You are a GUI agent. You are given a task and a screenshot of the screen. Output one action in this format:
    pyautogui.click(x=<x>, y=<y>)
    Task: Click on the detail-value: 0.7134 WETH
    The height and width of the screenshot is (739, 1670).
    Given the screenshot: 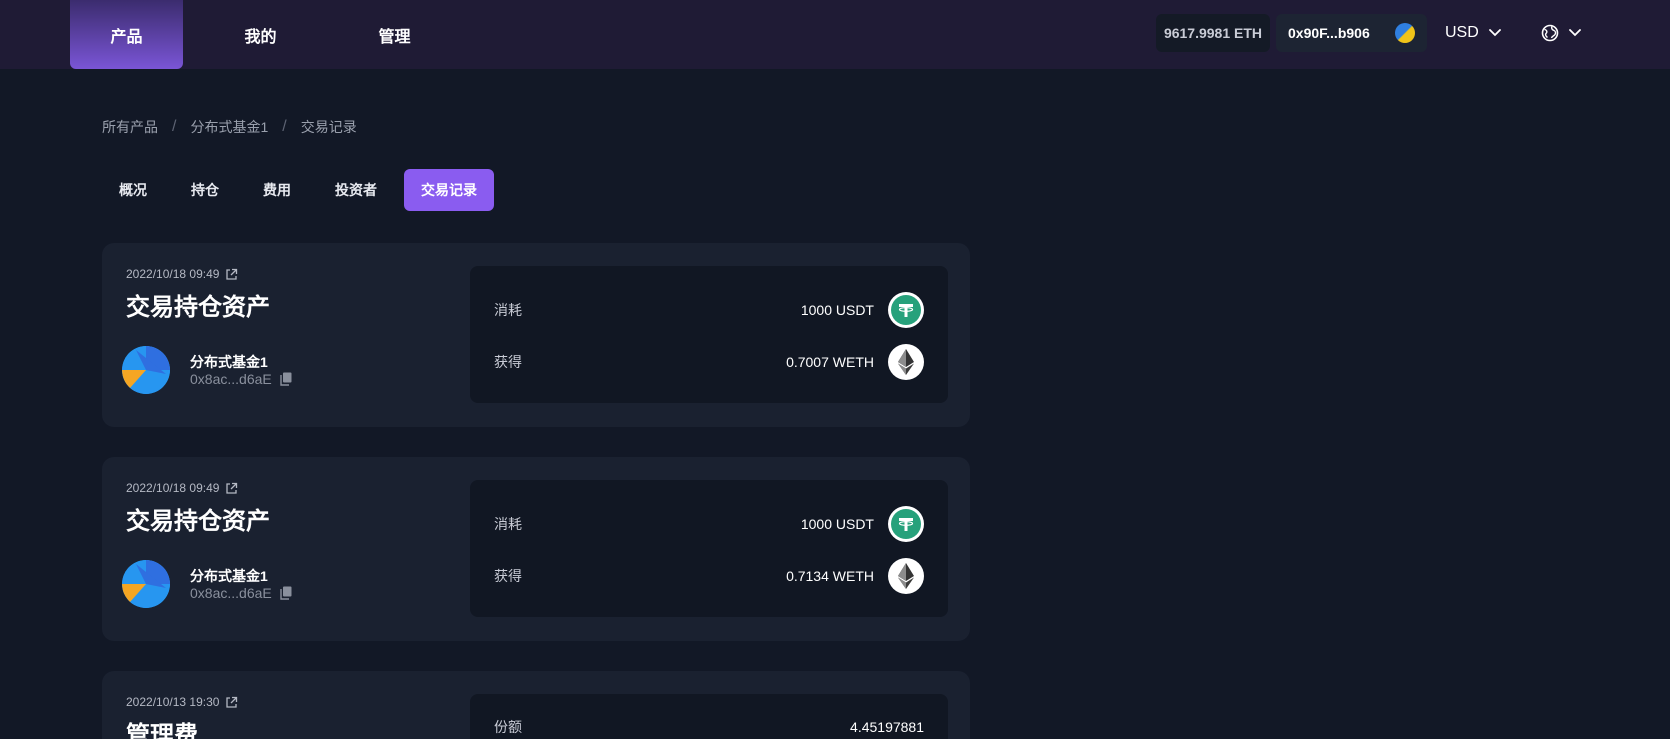 What is the action you would take?
    pyautogui.click(x=830, y=576)
    